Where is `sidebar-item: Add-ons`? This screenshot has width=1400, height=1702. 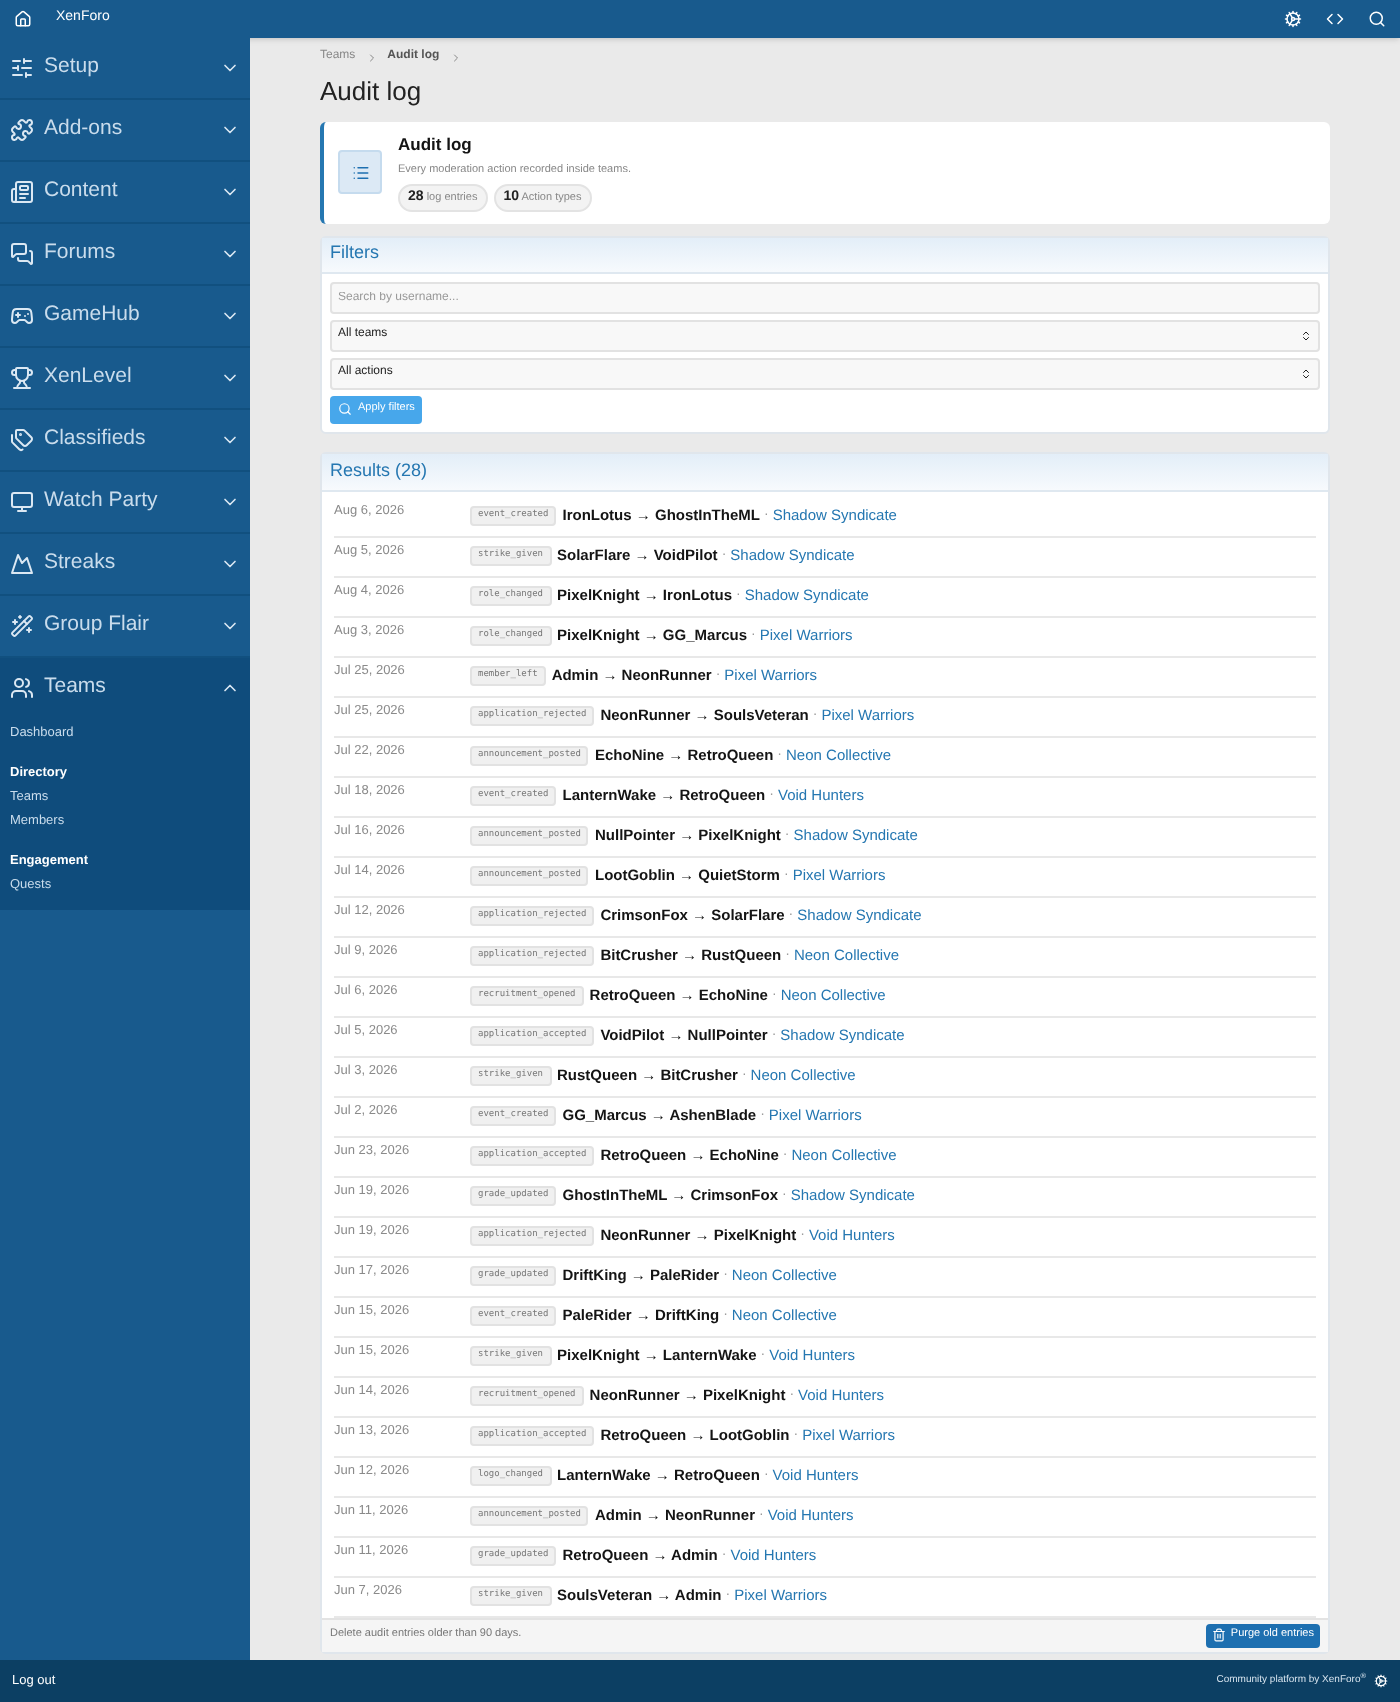 sidebar-item: Add-ons is located at coordinates (125, 130).